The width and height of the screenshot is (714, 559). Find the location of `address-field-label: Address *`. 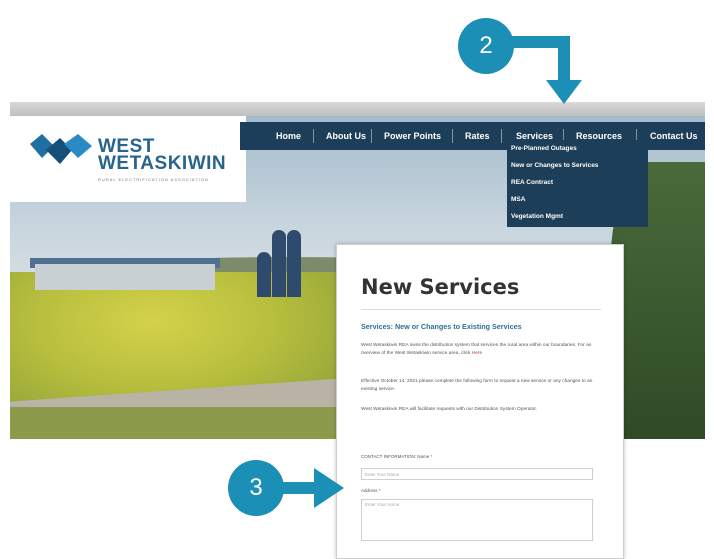

address-field-label: Address * is located at coordinates (371, 490).